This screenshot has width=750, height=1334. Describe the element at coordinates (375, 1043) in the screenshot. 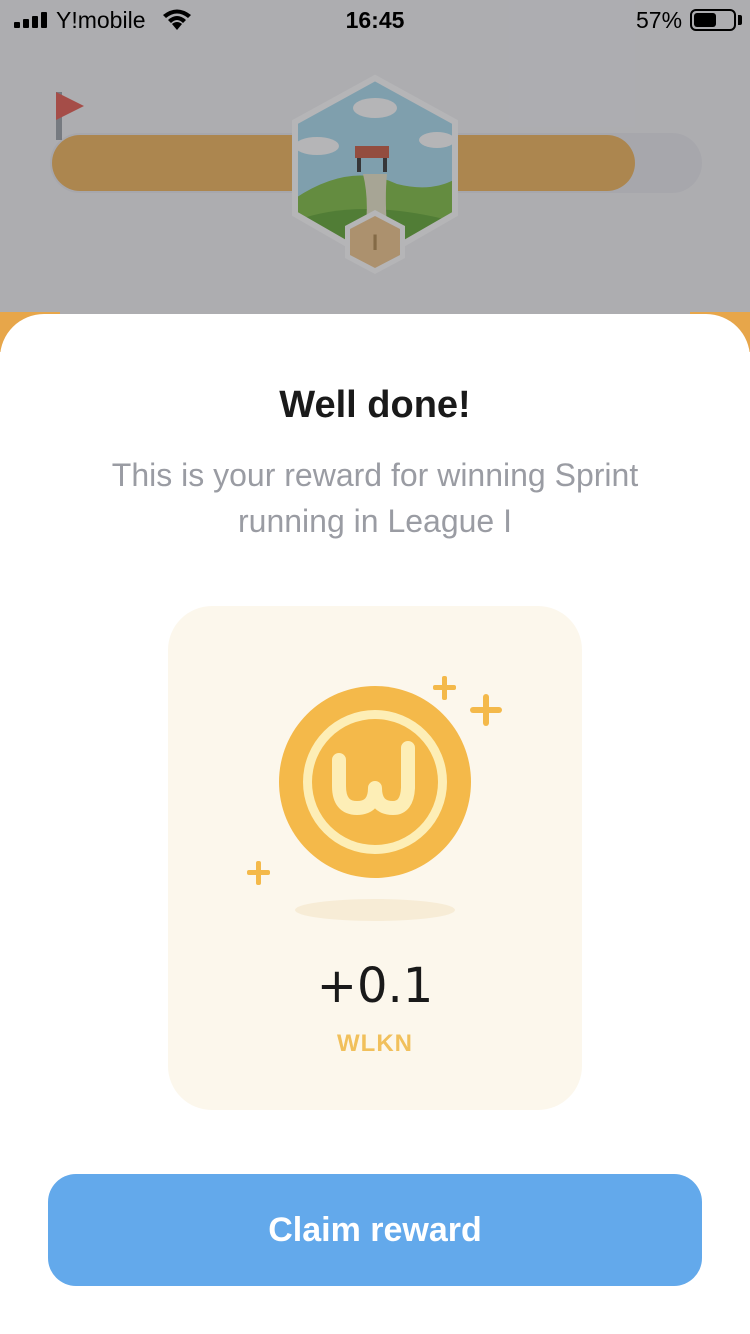

I see `reward-unit: WLKN` at that location.